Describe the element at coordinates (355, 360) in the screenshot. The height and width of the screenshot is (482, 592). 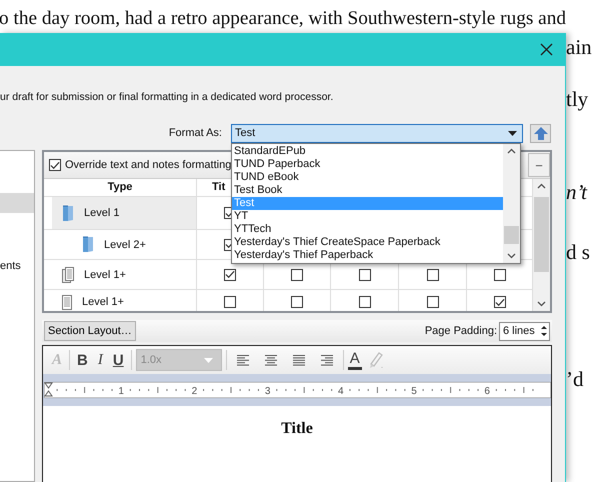
I see `font-color-button: A` at that location.